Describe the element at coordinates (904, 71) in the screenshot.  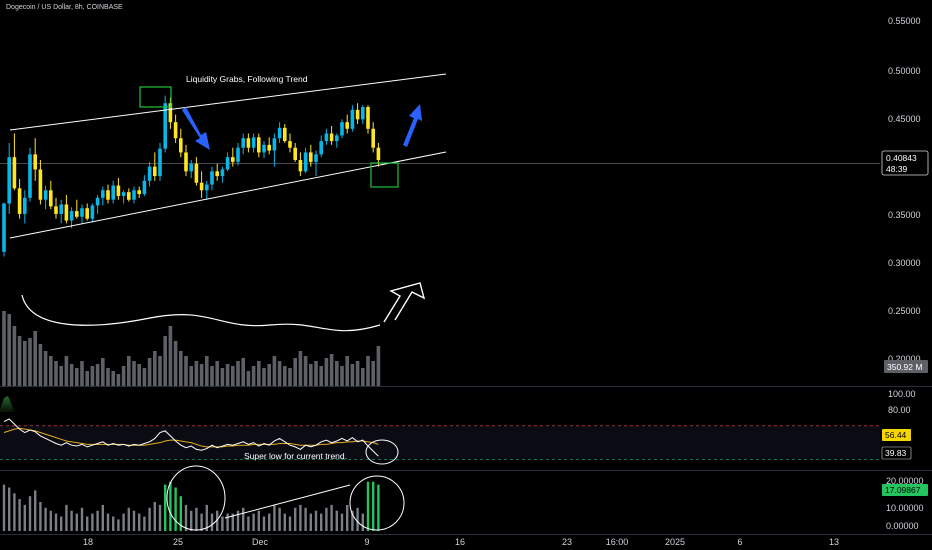
I see `price-tick-label: 0.50000` at that location.